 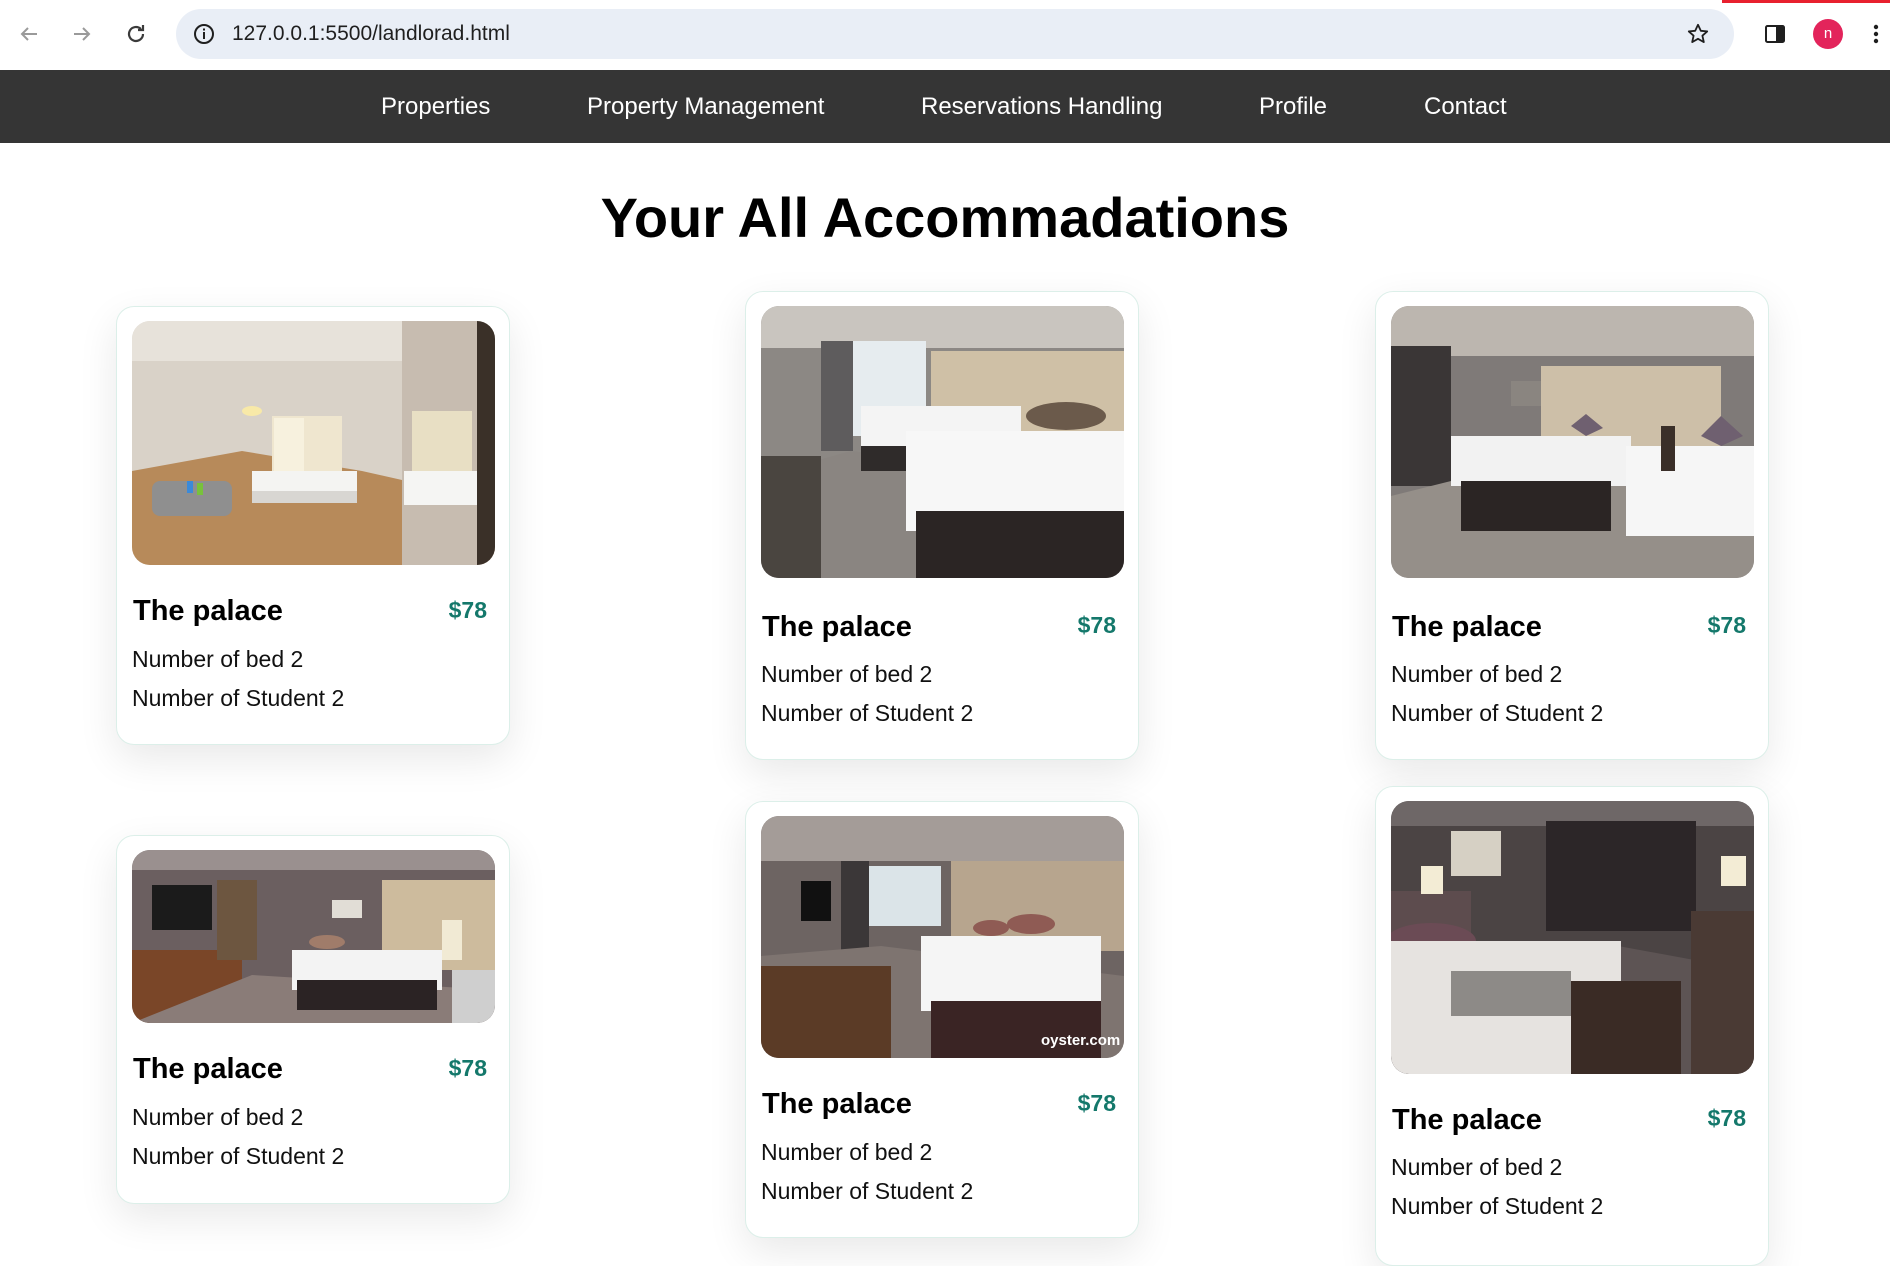 What do you see at coordinates (371, 34) in the screenshot?
I see `url-text: 127.0.0.1:5500/landlorad.html` at bounding box center [371, 34].